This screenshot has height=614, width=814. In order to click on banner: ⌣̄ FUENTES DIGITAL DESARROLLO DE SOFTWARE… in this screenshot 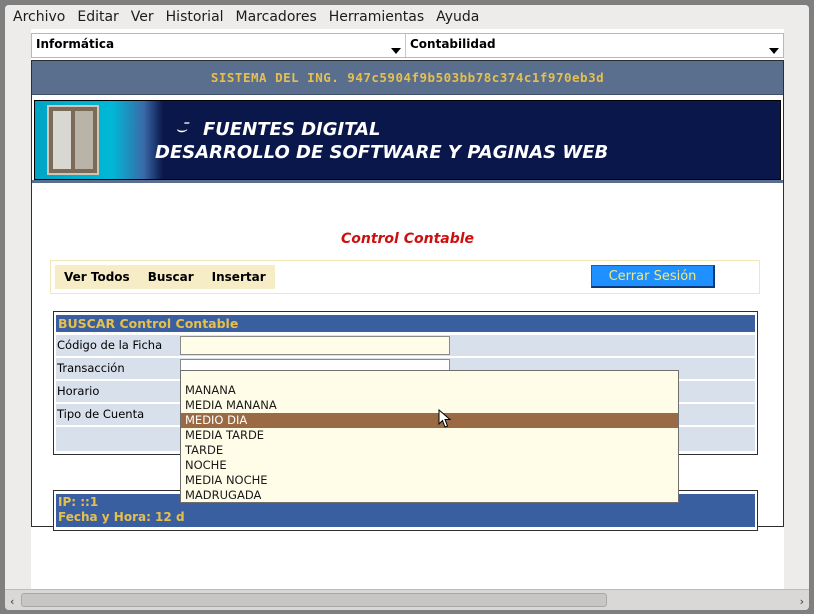, I will do `click(407, 140)`.